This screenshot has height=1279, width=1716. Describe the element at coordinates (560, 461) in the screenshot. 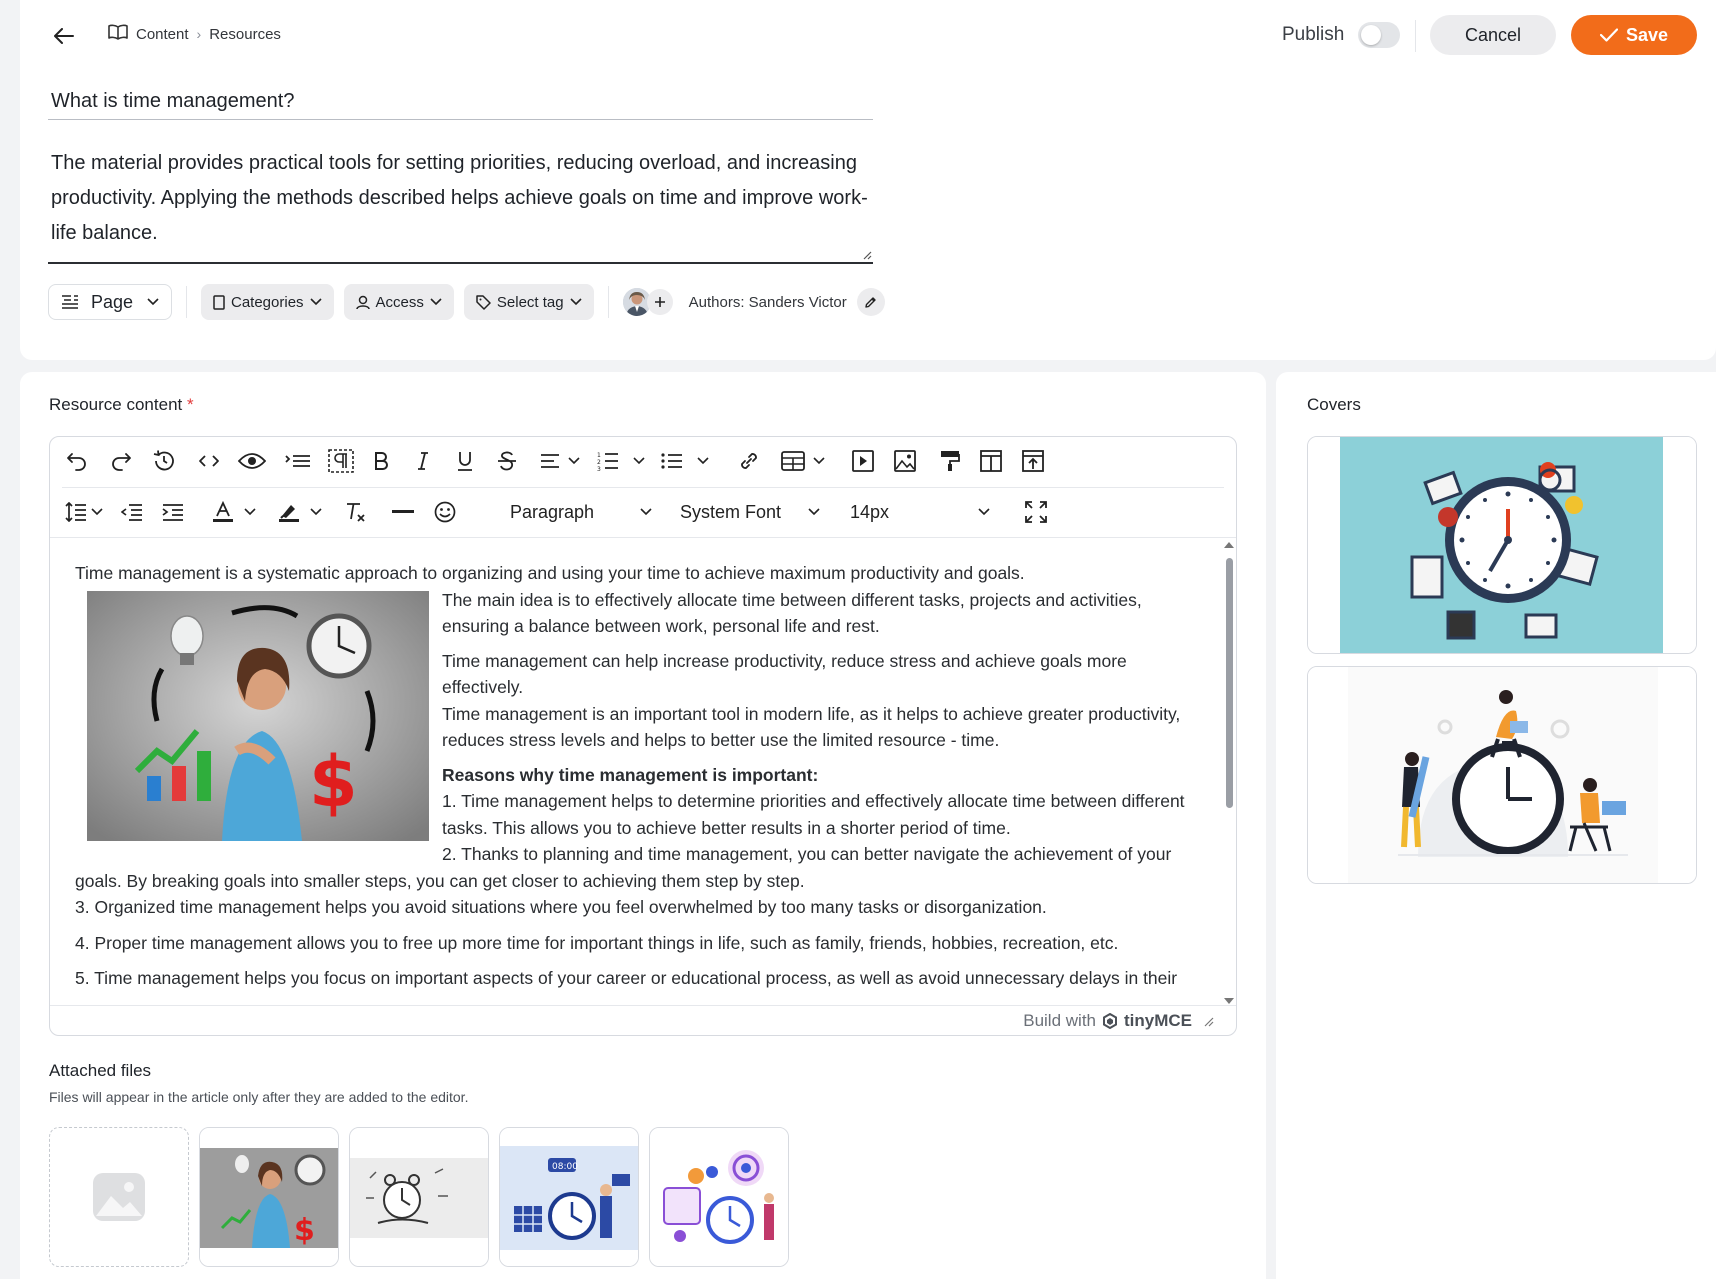

I see `align-left-dropdown` at that location.